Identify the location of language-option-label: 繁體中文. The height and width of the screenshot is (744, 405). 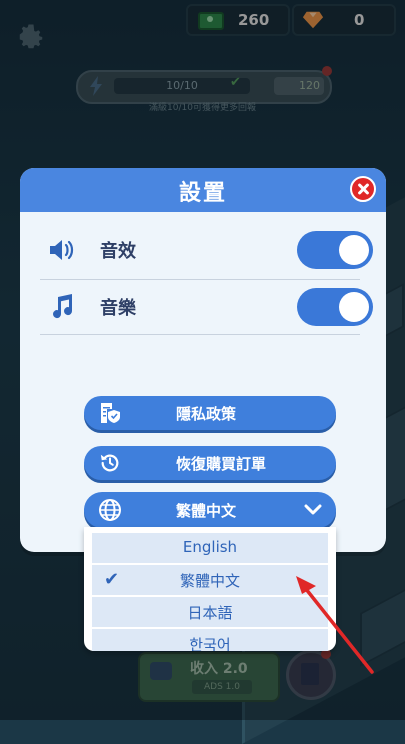
(209, 581).